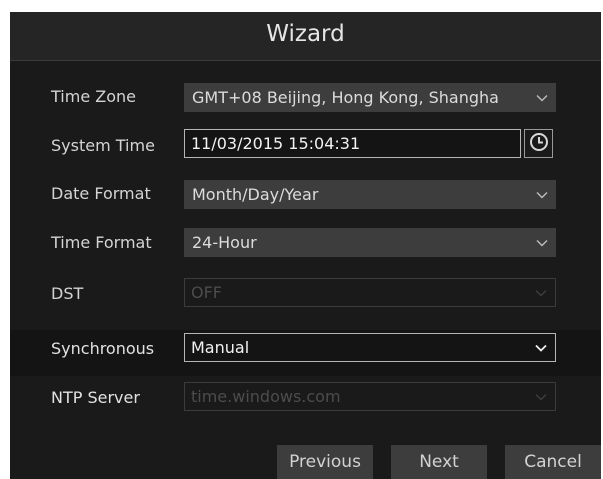 The image size is (603, 479). Describe the element at coordinates (345, 97) in the screenshot. I see `time-zone-value: GMT+08 Beijing, Hong Kong, Shangha` at that location.